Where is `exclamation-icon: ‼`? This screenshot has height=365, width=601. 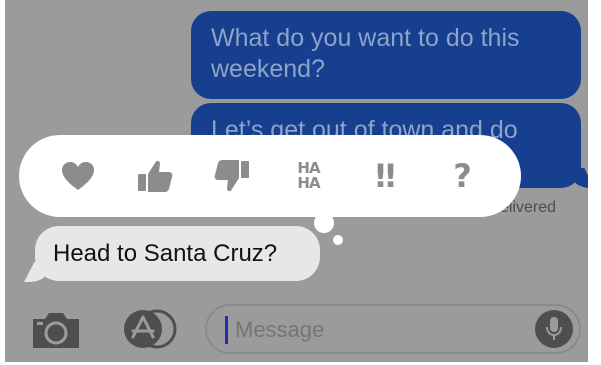
exclamation-icon: ‼ is located at coordinates (385, 176).